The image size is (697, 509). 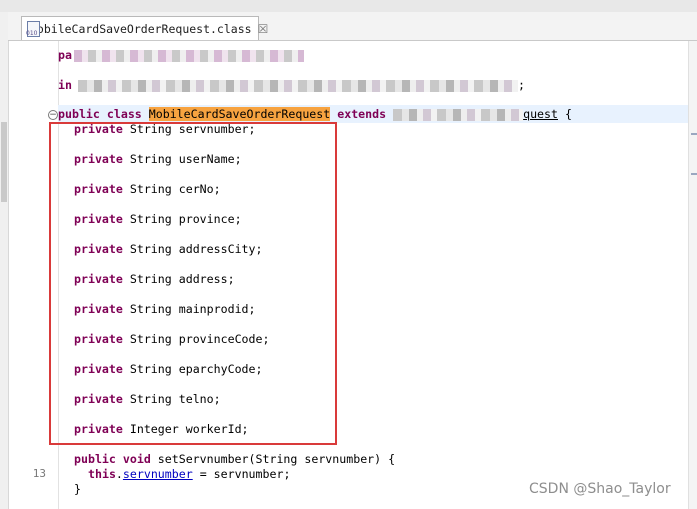 I want to click on close-icon: ☒, so click(x=263, y=29).